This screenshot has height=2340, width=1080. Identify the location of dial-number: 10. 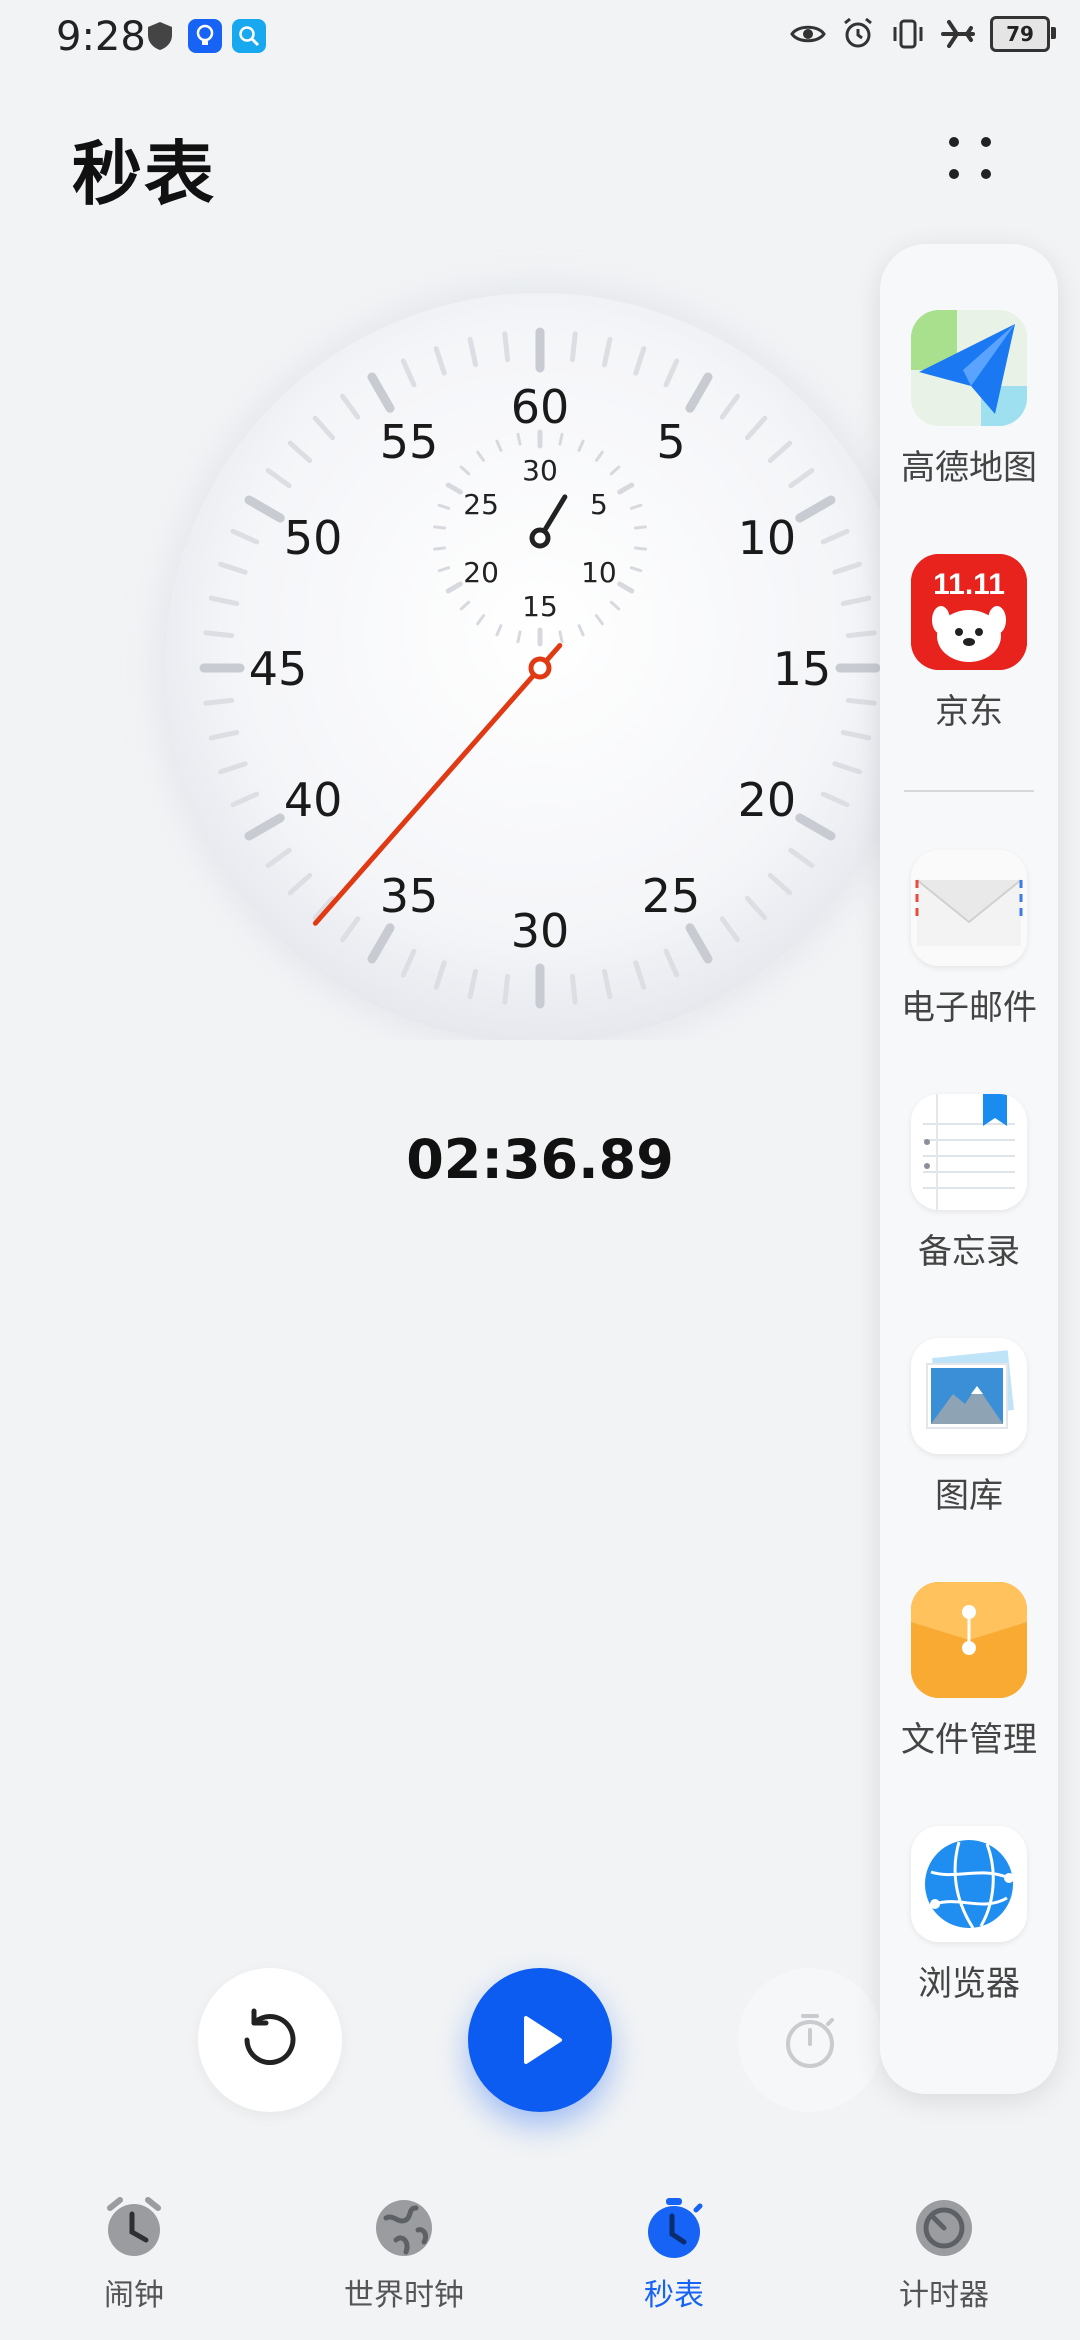
(767, 538).